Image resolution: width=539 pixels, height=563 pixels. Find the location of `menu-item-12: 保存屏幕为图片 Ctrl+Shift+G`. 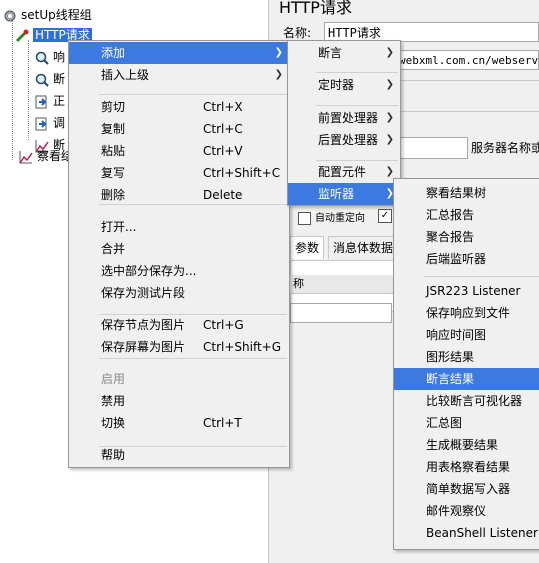

menu-item-12: 保存屏幕为图片 Ctrl+Shift+G is located at coordinates (179, 347).